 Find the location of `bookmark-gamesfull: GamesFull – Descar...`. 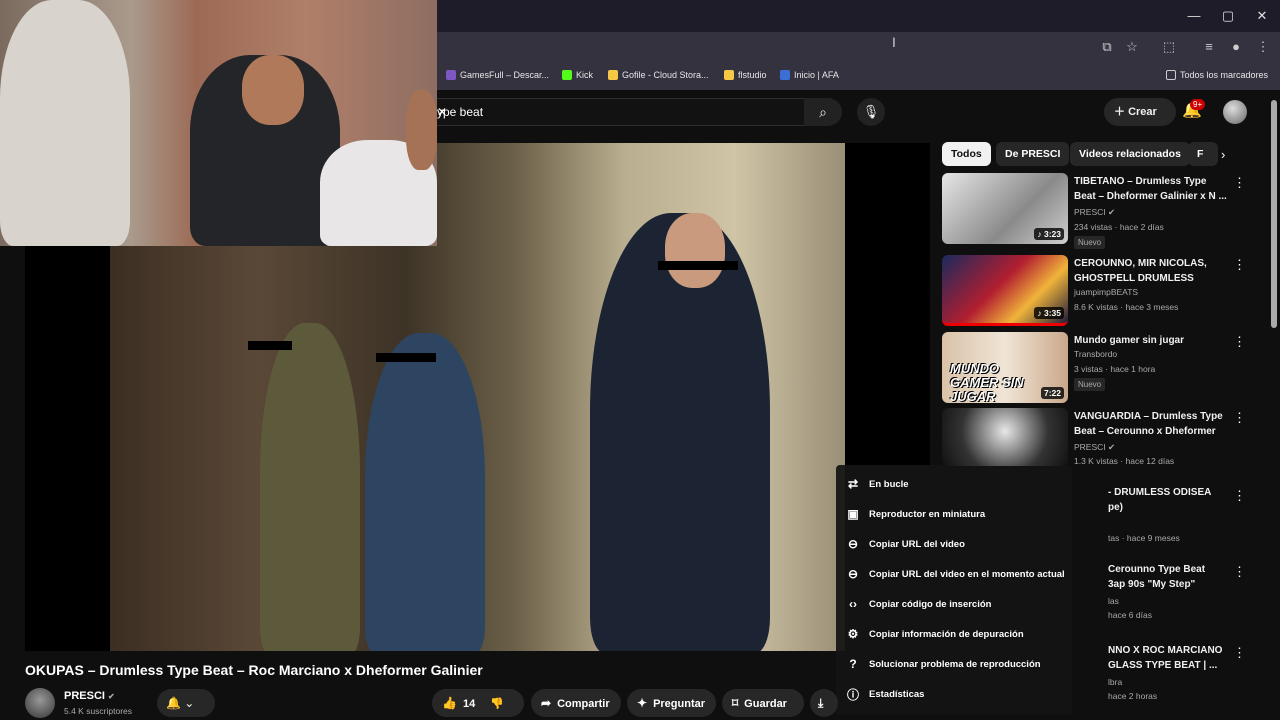

bookmark-gamesfull: GamesFull – Descar... is located at coordinates (497, 75).